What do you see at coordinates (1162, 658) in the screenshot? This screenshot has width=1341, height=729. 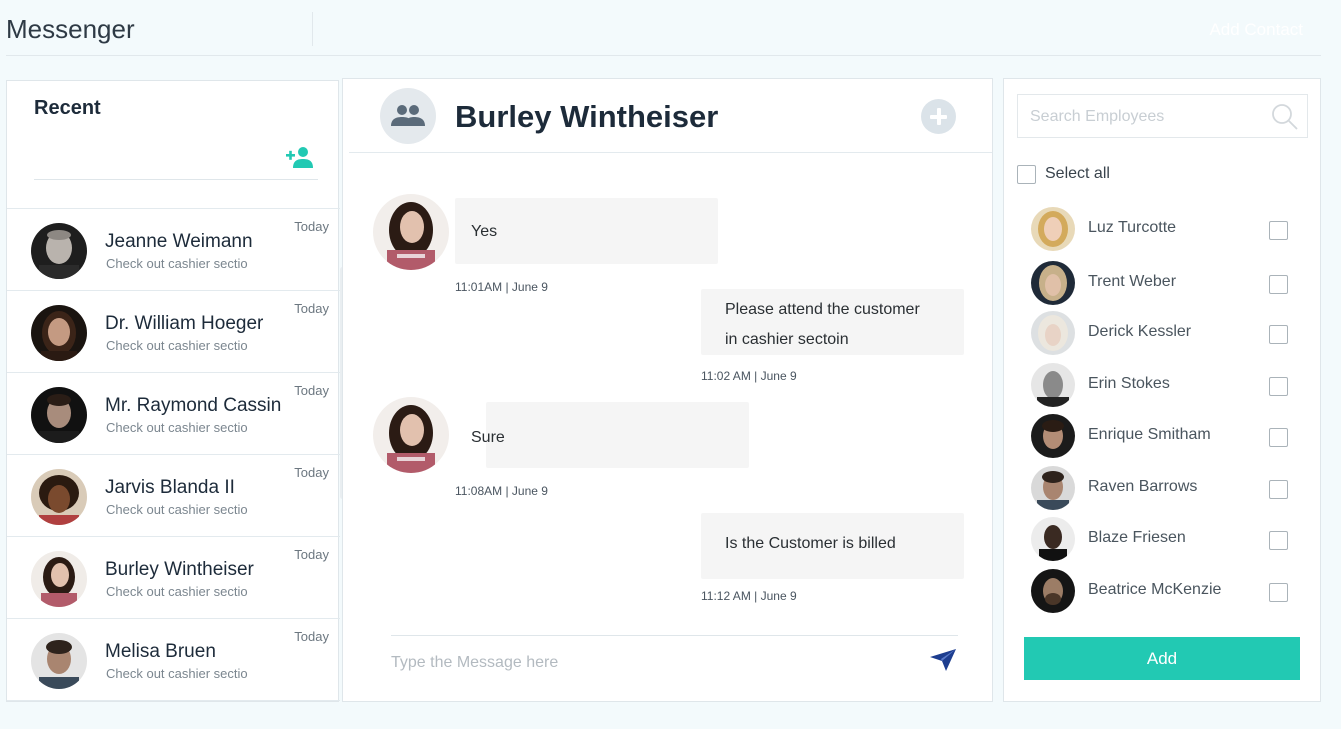 I see `add-employees-button: Add` at bounding box center [1162, 658].